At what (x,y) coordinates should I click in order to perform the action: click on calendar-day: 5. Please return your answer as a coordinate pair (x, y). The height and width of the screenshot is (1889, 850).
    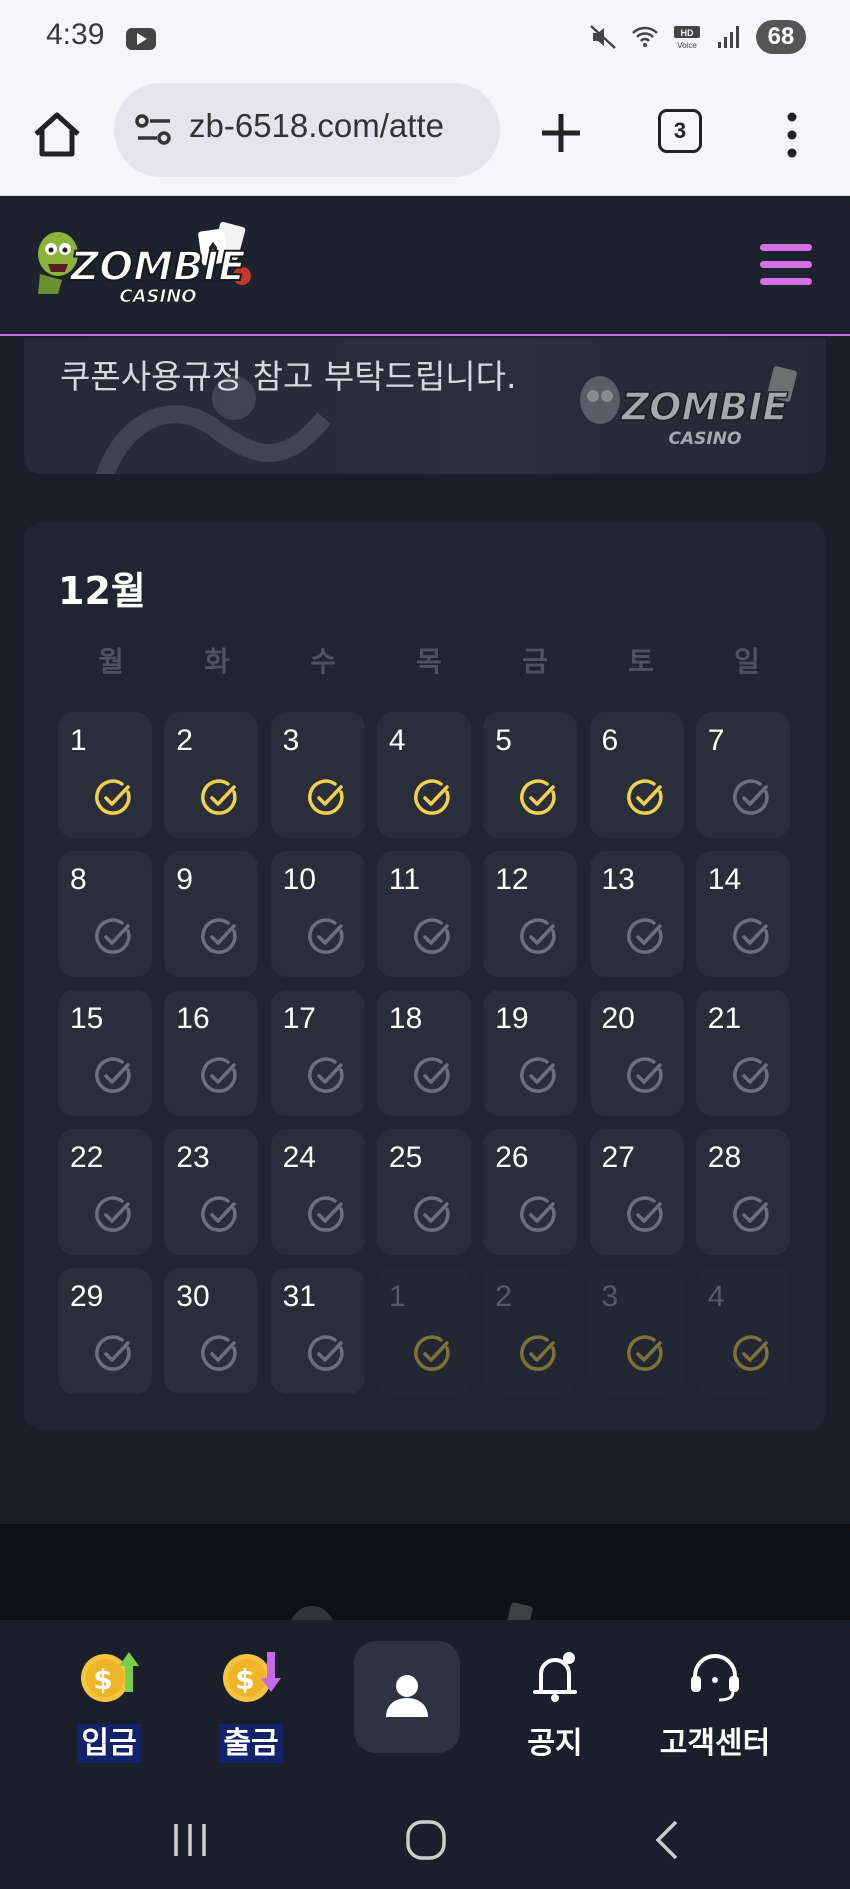
    Looking at the image, I should click on (530, 775).